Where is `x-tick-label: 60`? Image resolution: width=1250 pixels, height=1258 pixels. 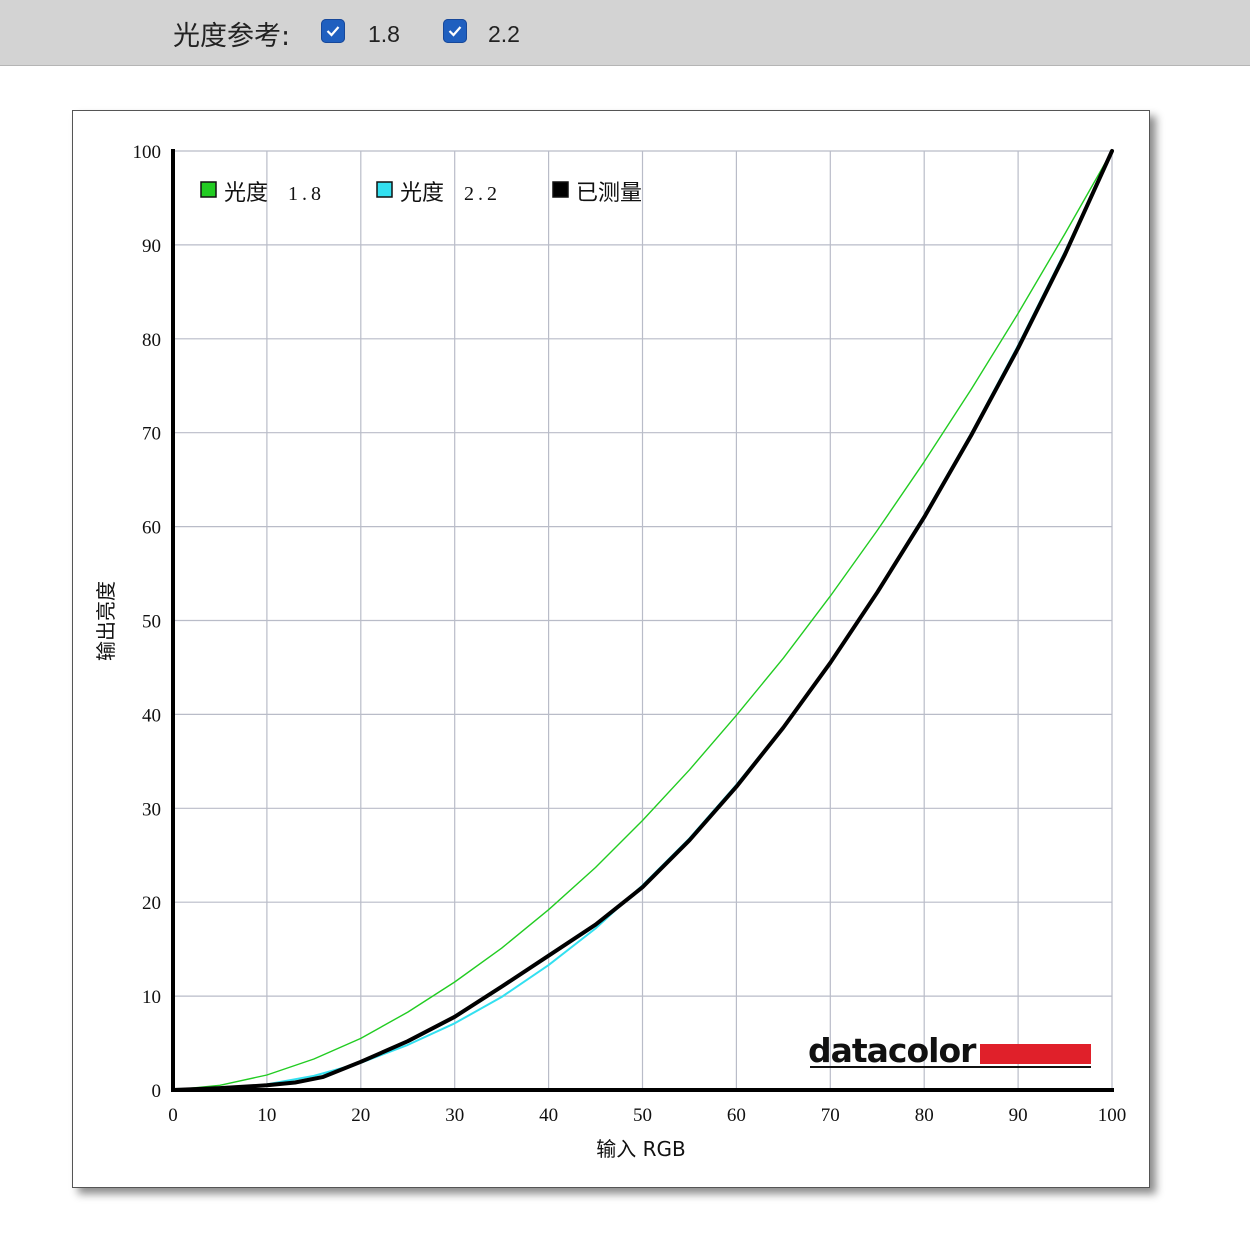
x-tick-label: 60 is located at coordinates (736, 1115).